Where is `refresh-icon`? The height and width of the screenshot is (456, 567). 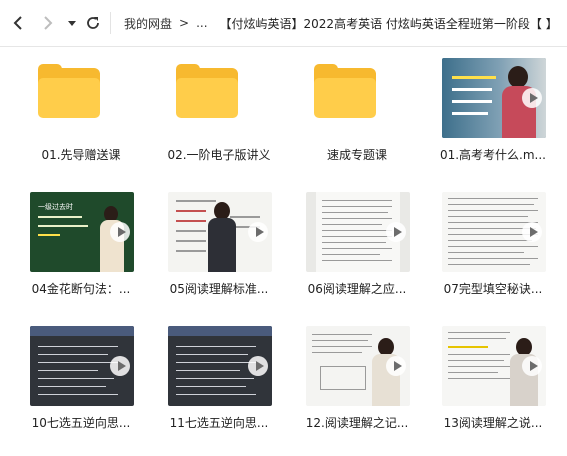 refresh-icon is located at coordinates (93, 23).